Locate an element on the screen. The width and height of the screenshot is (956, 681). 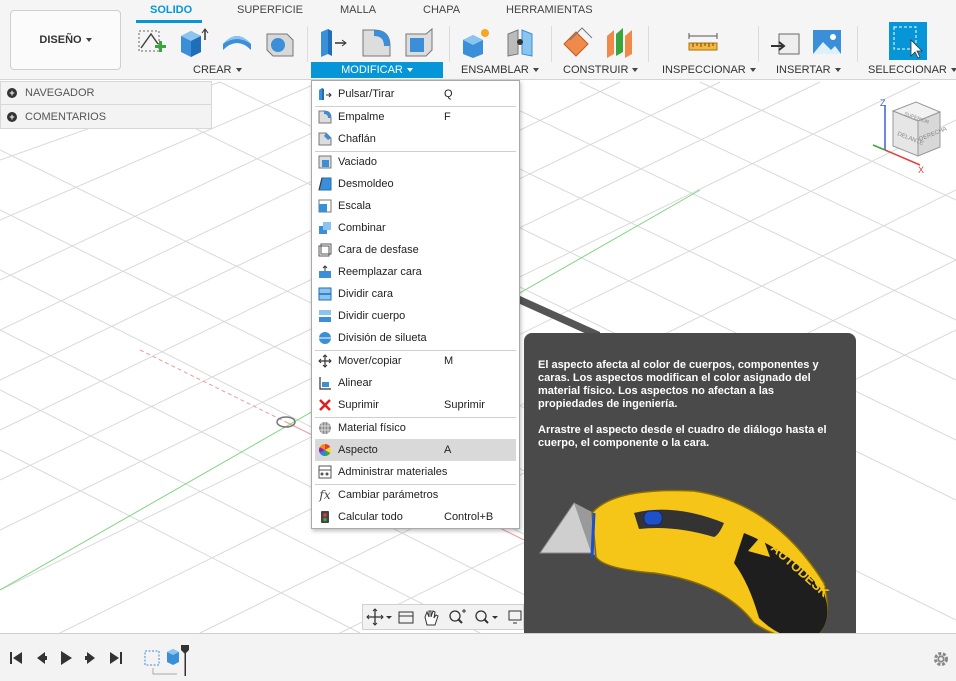
menu-item-escala: Escala is located at coordinates (415, 206).